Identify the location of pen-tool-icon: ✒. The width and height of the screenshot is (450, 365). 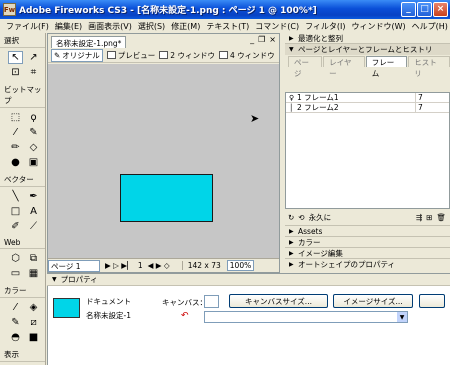
(33, 196).